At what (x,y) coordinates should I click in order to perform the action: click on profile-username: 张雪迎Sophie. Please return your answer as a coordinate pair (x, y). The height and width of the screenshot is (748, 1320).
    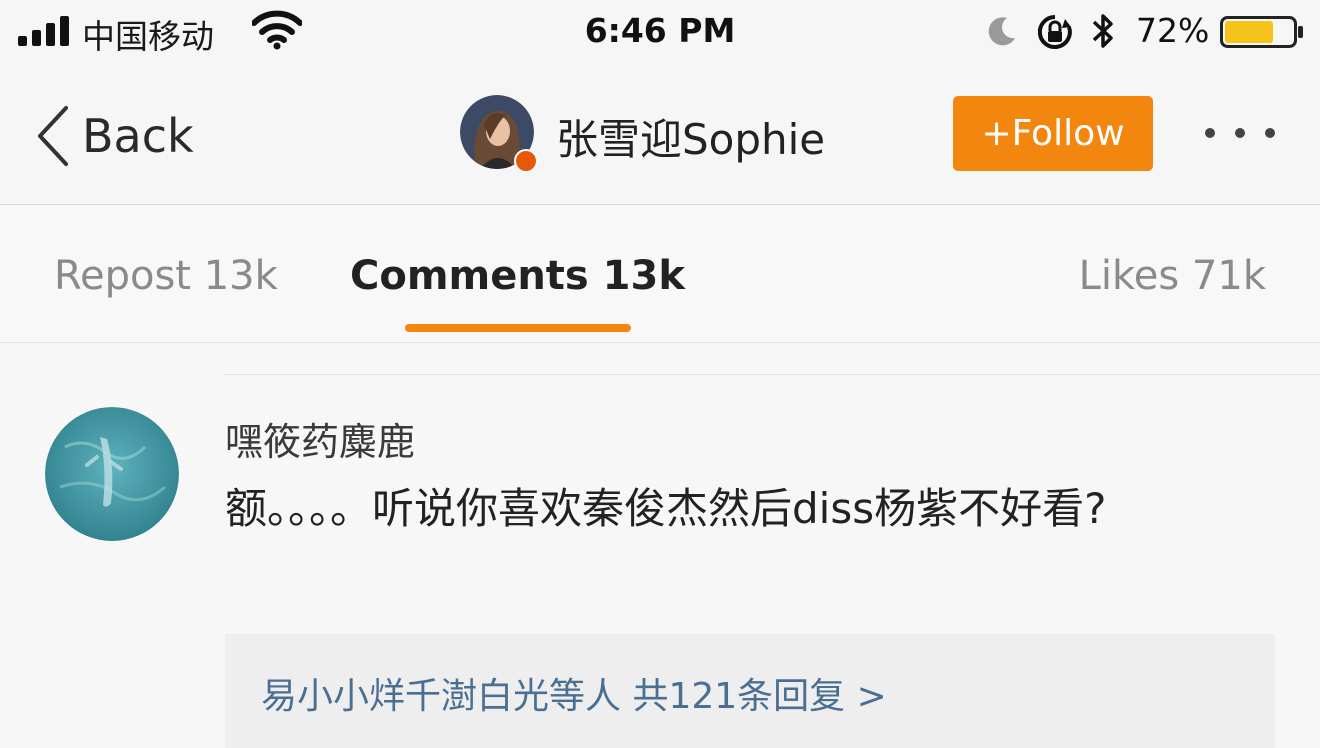
    Looking at the image, I should click on (690, 136).